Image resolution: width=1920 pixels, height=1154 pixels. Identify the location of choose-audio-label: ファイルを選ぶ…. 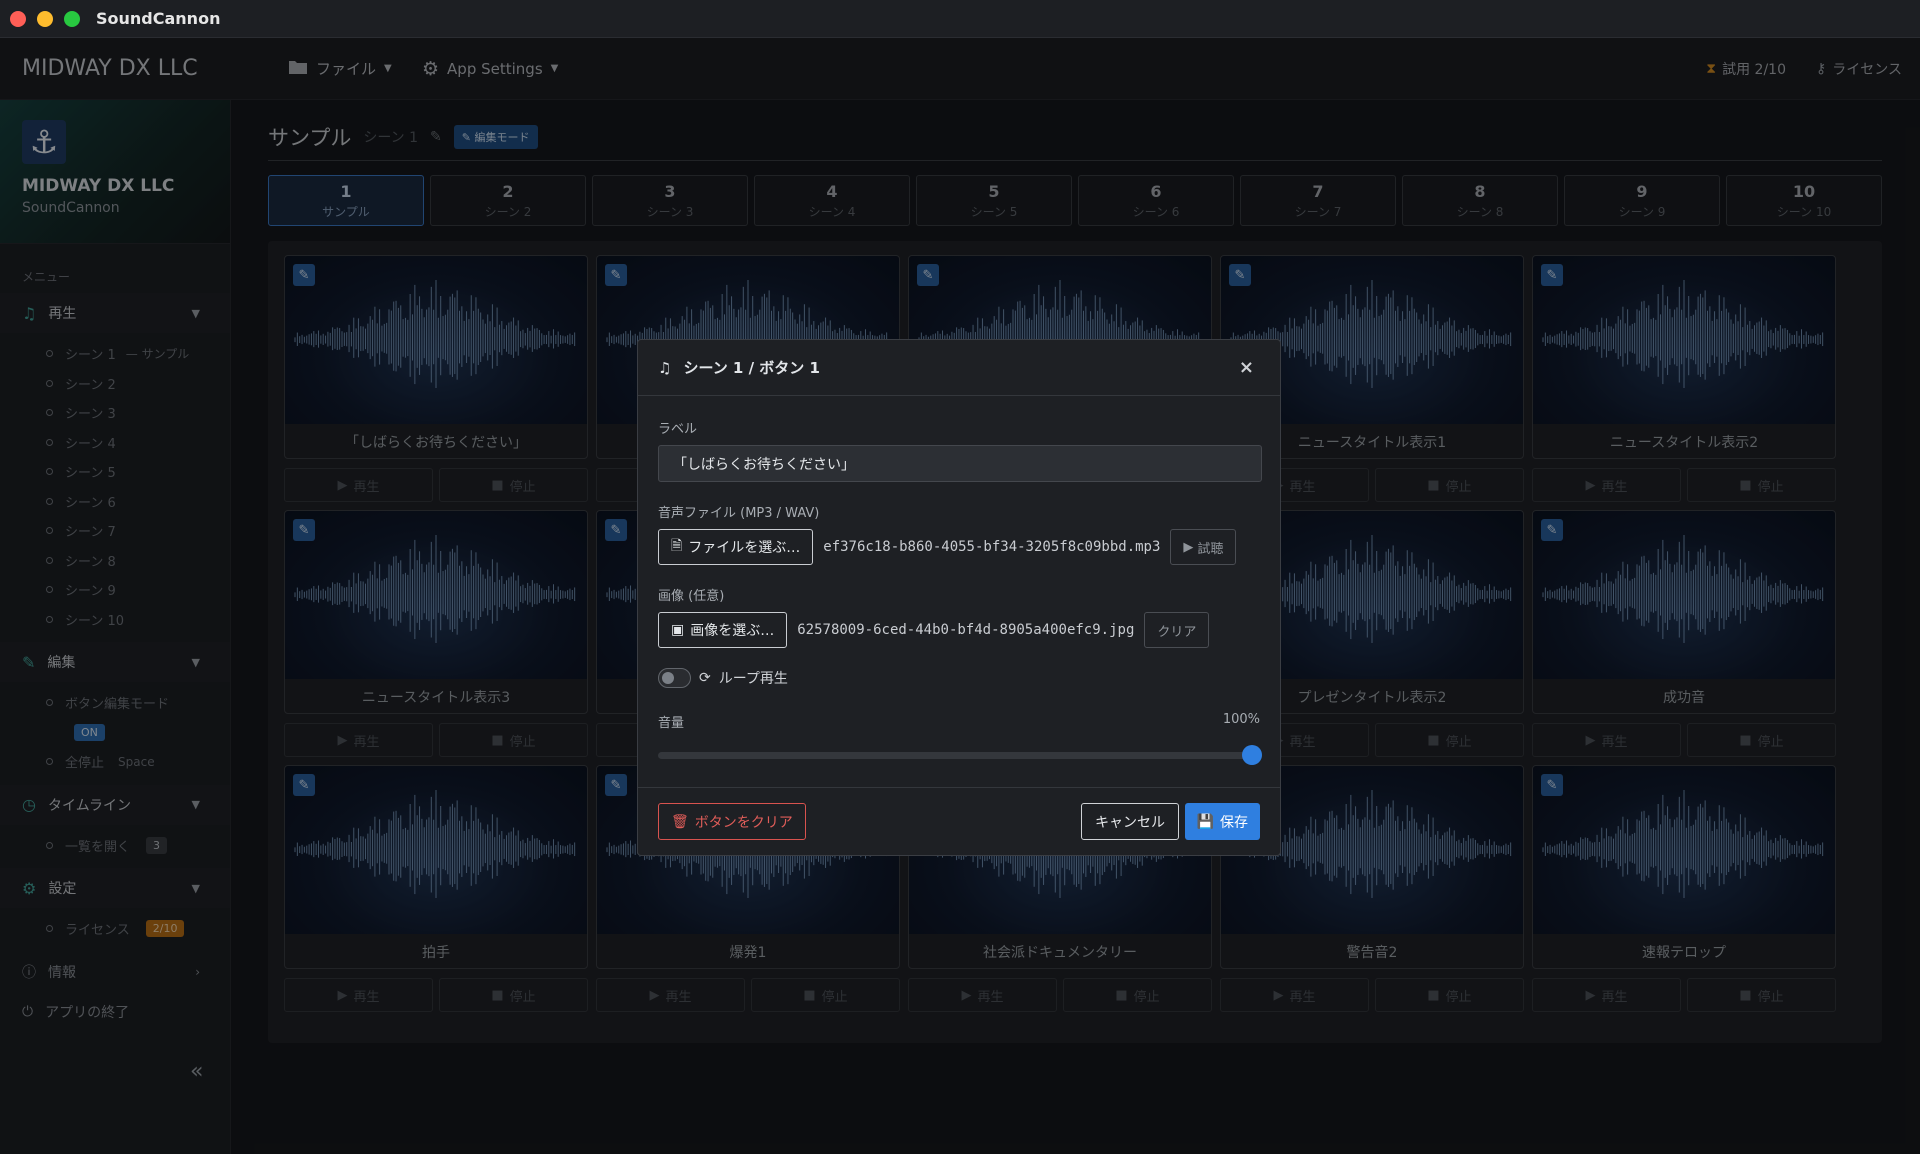
(744, 548).